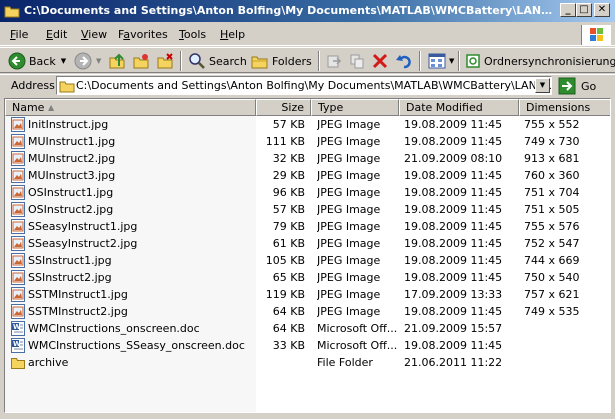 The height and width of the screenshot is (419, 615). What do you see at coordinates (98, 61) in the screenshot?
I see `forward-dropdown-icon: ▼` at bounding box center [98, 61].